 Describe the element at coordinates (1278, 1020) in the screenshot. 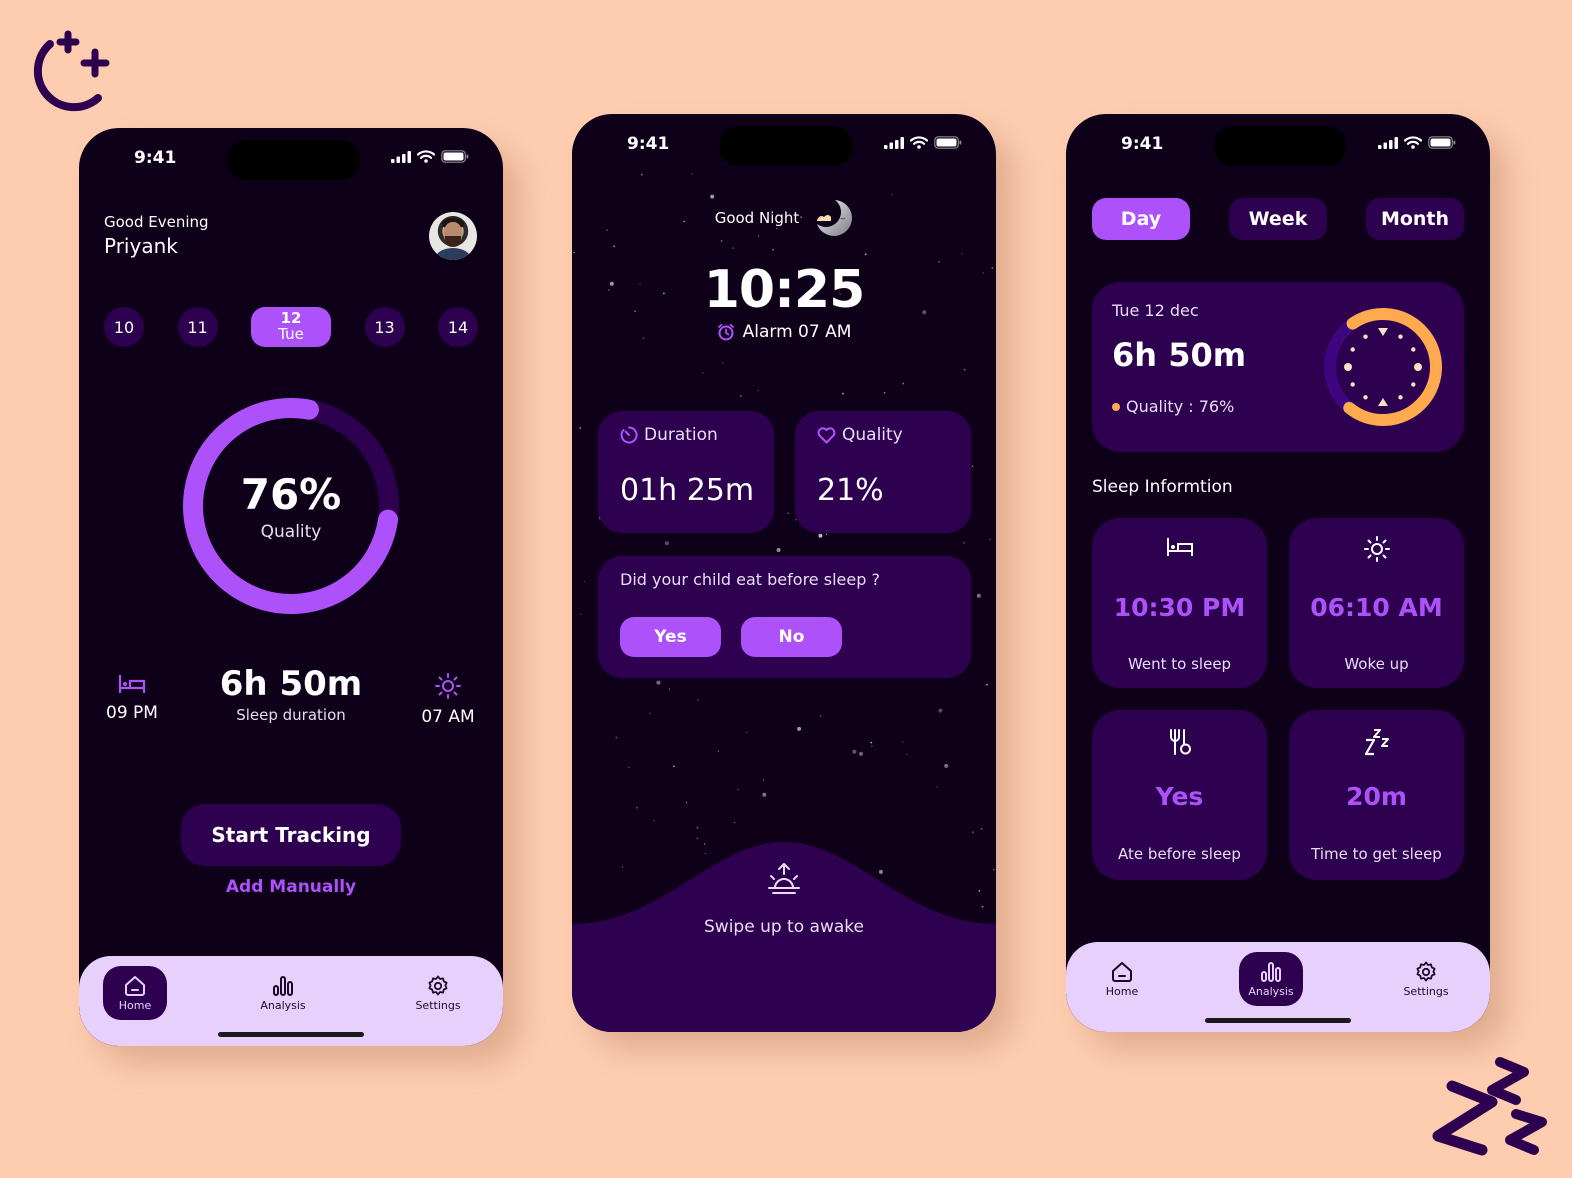

I see `home-indicator` at that location.